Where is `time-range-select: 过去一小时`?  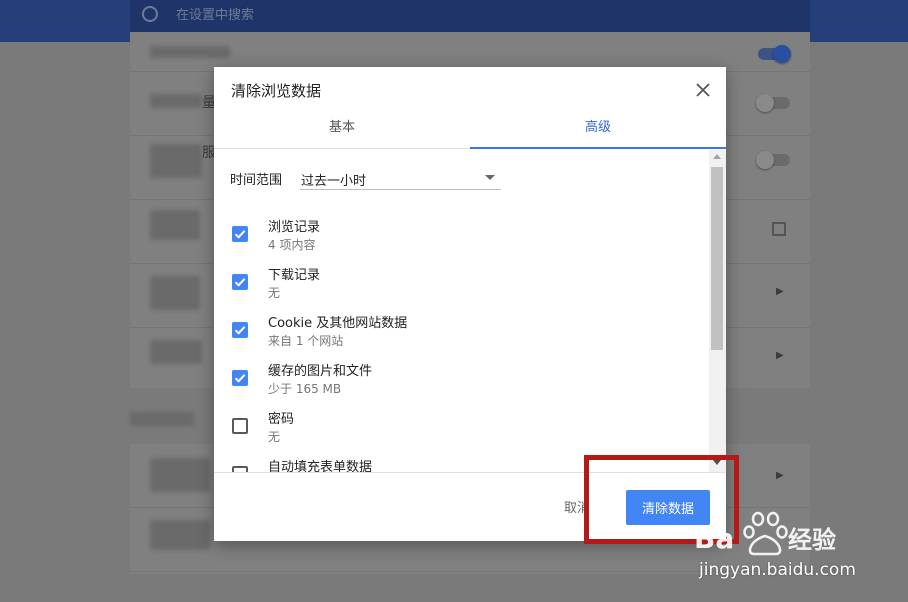
time-range-select: 过去一小时 is located at coordinates (400, 177).